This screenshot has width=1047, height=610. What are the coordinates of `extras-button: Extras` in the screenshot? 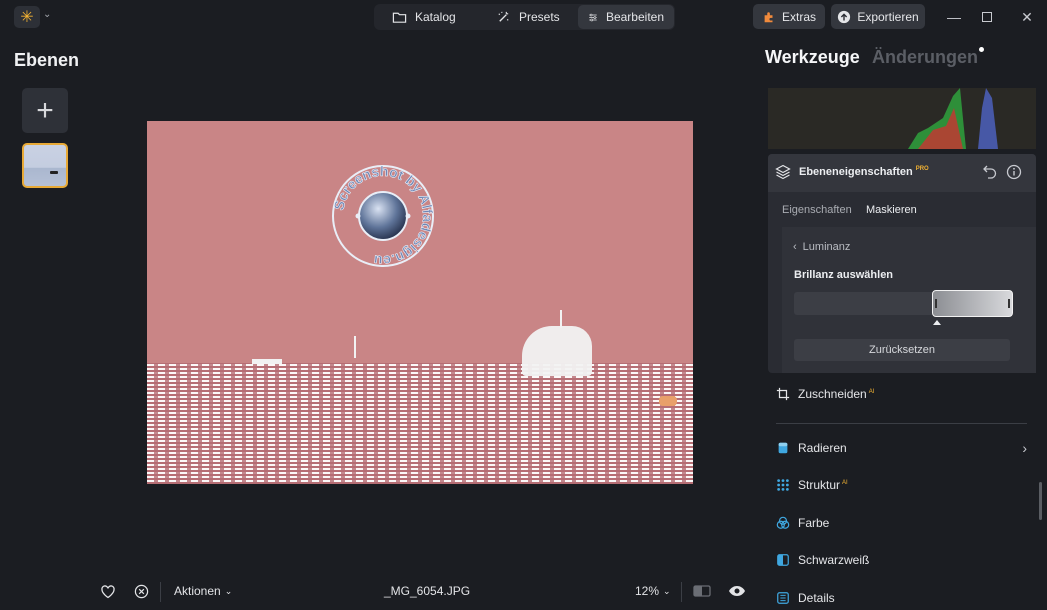 It's located at (789, 16).